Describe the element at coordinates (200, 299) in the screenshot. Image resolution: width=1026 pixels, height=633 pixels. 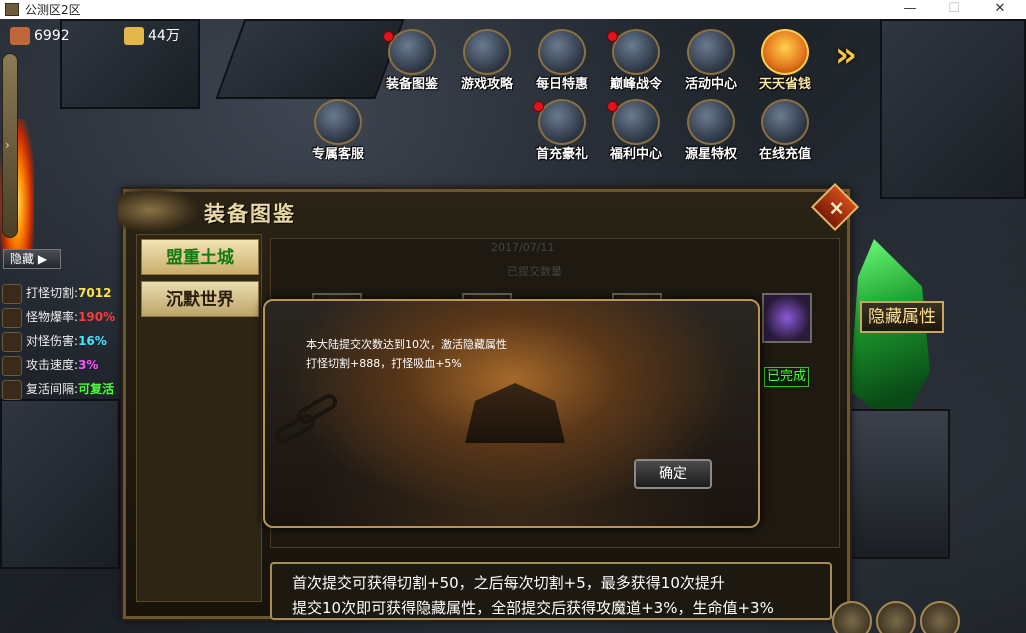
I see `category-chenmo: 沉默世界` at that location.